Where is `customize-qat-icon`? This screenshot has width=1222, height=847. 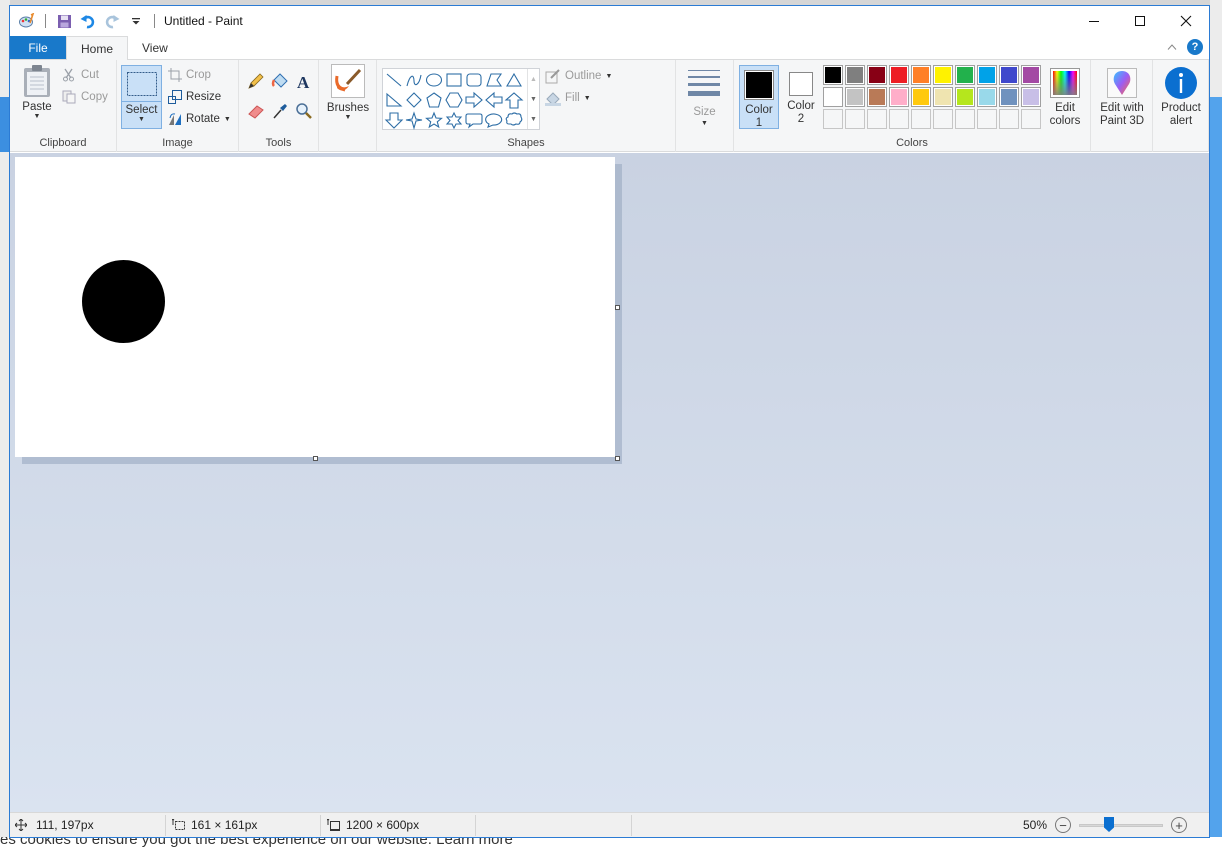
customize-qat-icon is located at coordinates (136, 21).